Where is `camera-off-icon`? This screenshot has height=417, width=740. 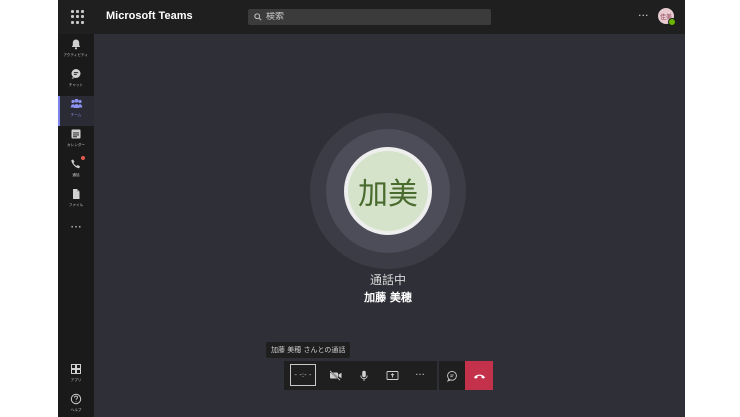
camera-off-icon is located at coordinates (335, 375).